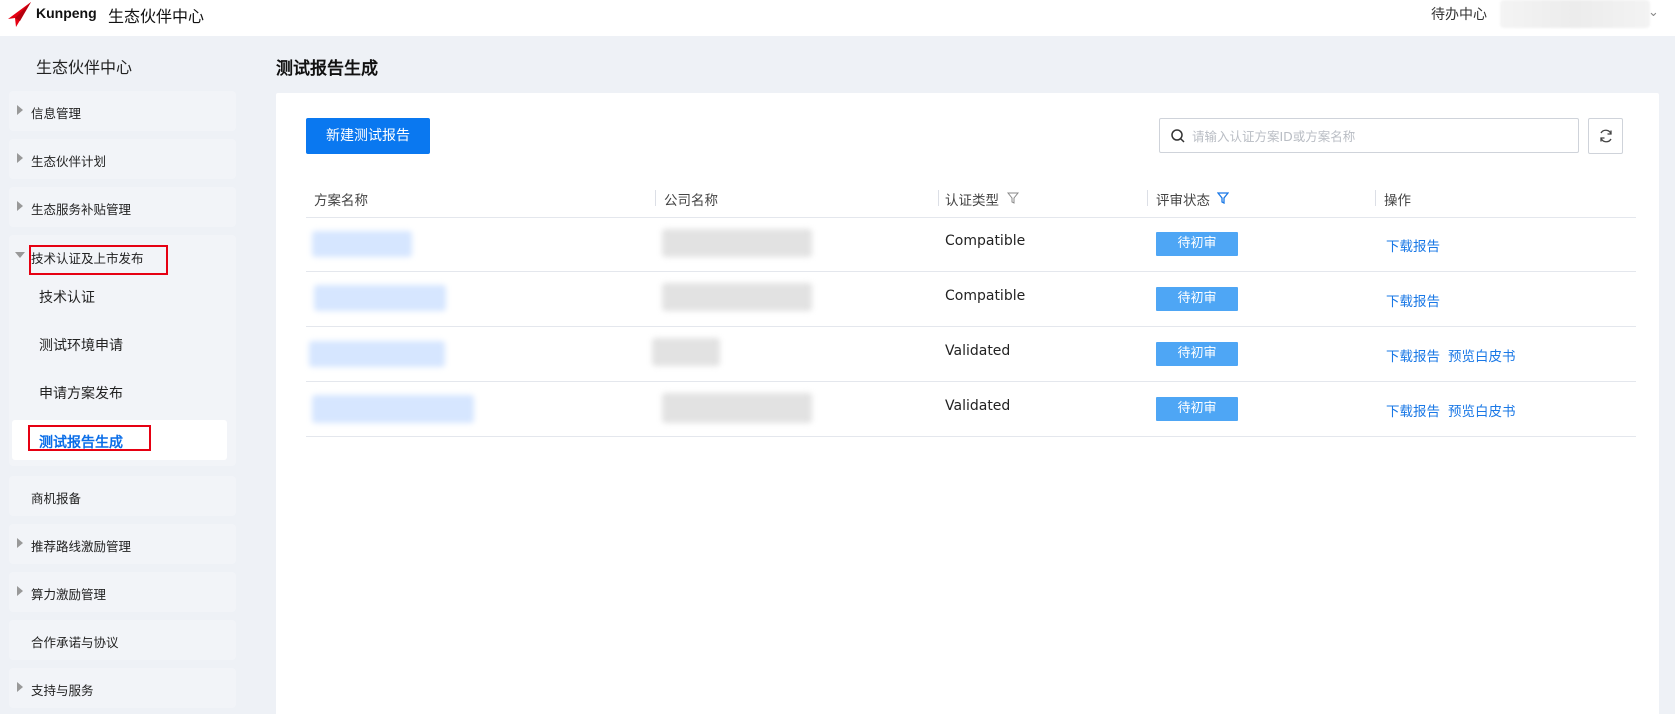  What do you see at coordinates (1178, 136) in the screenshot?
I see `search-icon` at bounding box center [1178, 136].